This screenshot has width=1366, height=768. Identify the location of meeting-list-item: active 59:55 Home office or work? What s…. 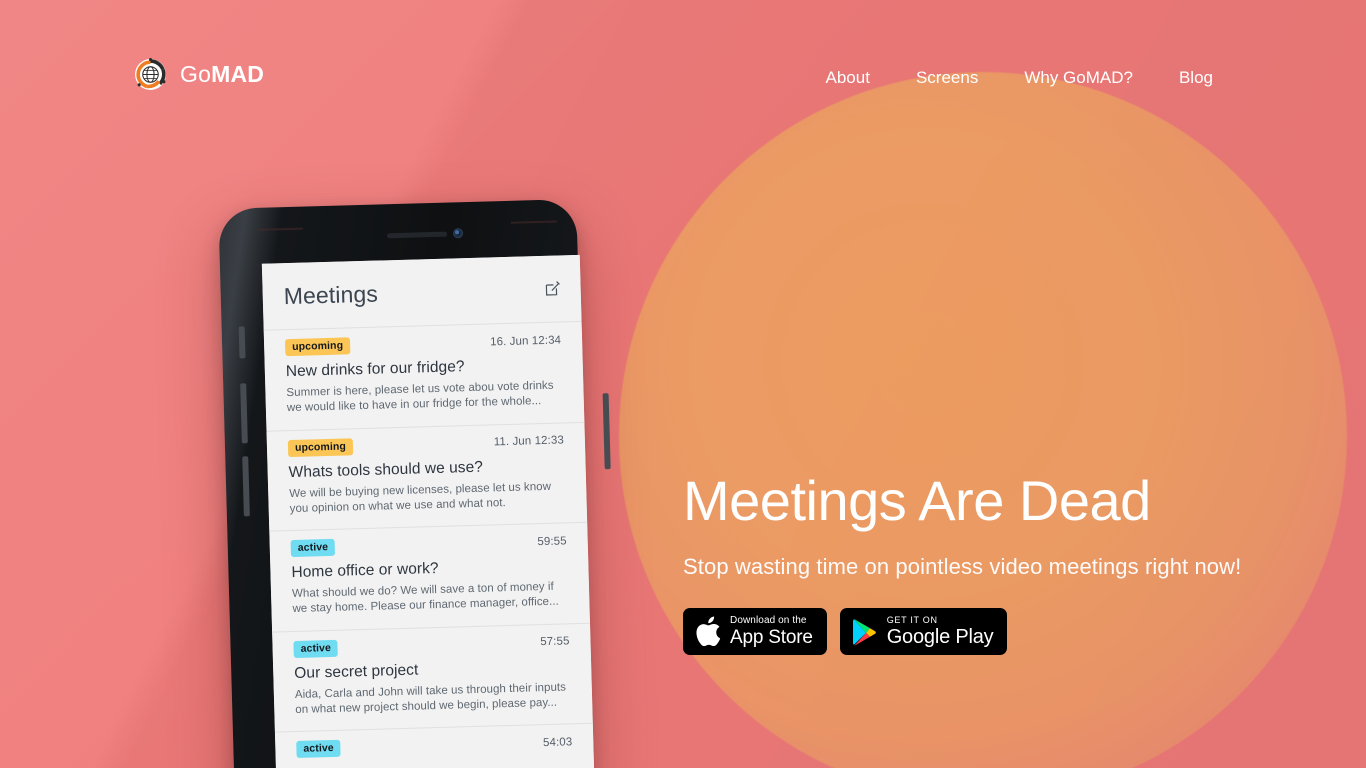
(429, 576).